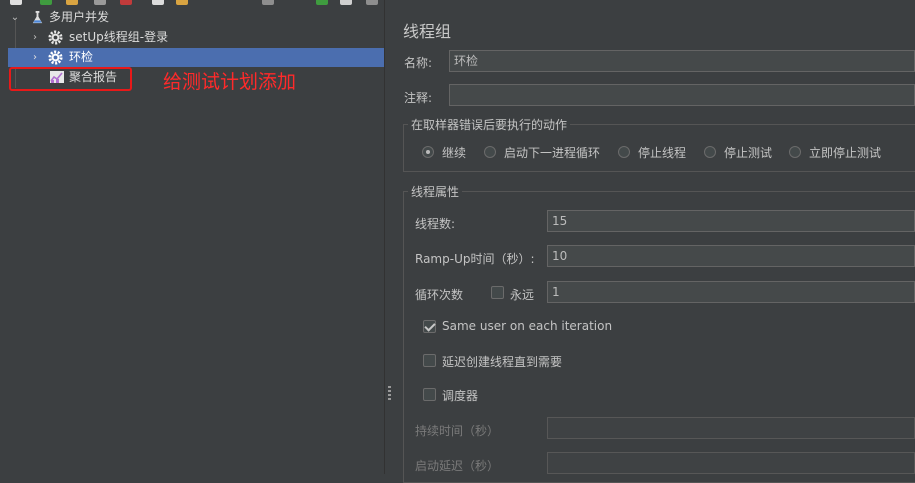 The height and width of the screenshot is (483, 915). I want to click on loop-count-field: 1, so click(731, 292).